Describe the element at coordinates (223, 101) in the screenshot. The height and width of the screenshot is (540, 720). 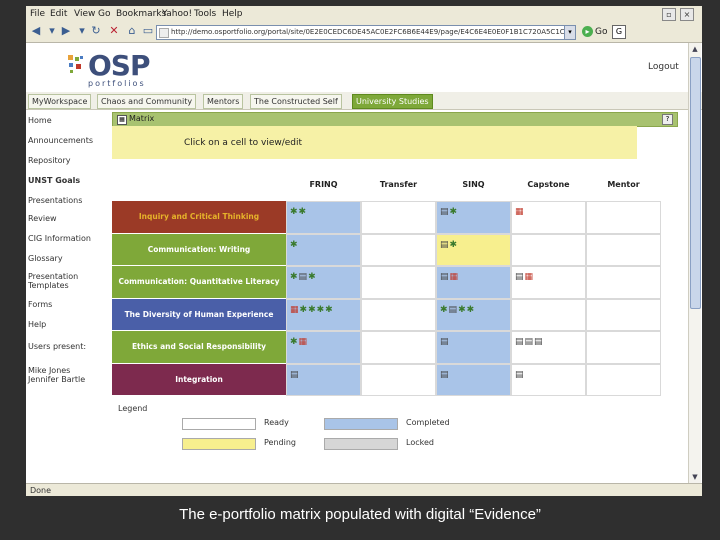
I see `tab-mentors: Mentors` at that location.